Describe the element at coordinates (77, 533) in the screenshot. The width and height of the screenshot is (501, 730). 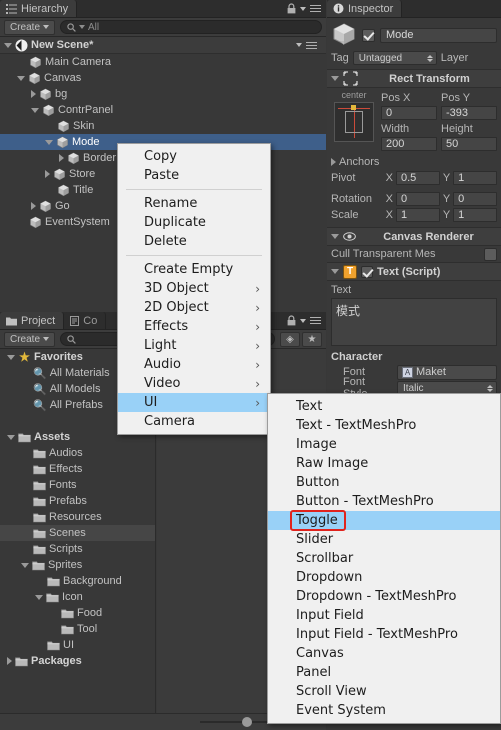
I see `project-item-scenes: Scenes` at that location.